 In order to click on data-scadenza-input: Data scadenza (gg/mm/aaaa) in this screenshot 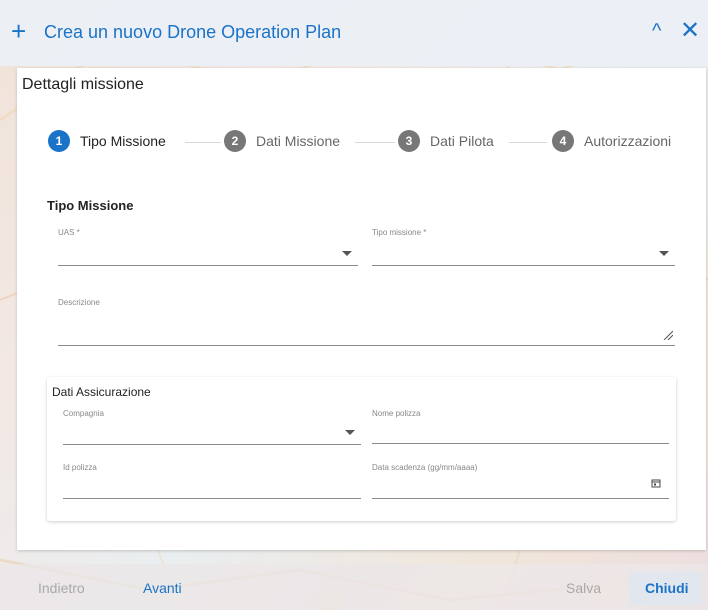, I will do `click(520, 481)`.